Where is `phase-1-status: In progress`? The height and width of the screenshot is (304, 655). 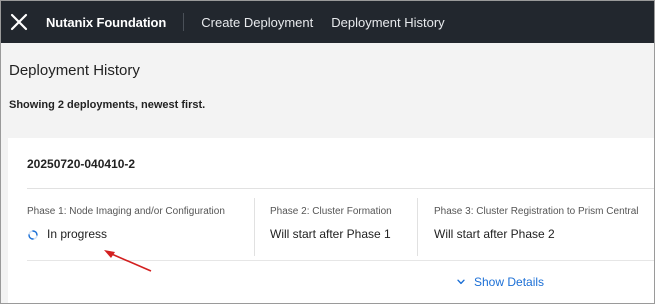
phase-1-status: In progress is located at coordinates (126, 234).